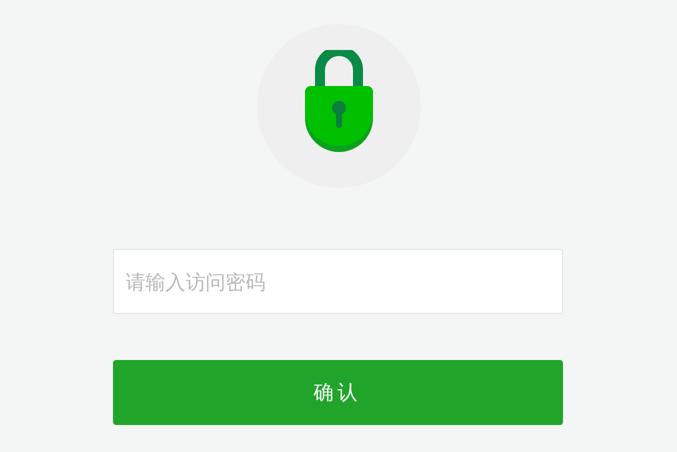 This screenshot has width=677, height=452. Describe the element at coordinates (337, 392) in the screenshot. I see `confirm-button: 确认` at that location.